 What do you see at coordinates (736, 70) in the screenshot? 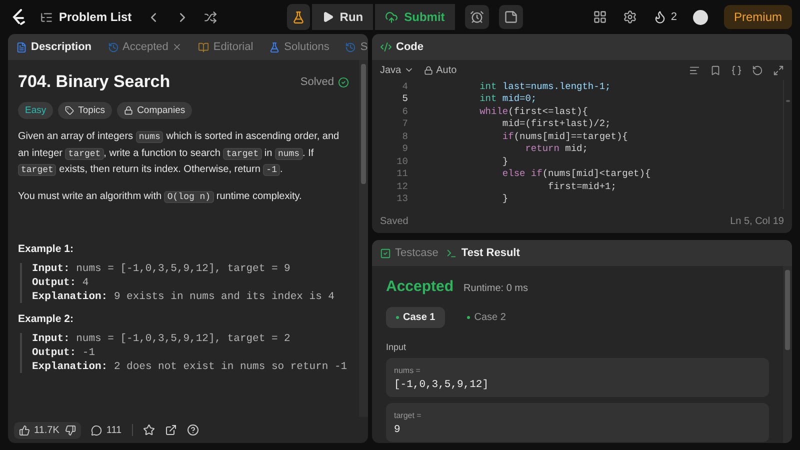
I see `braces-icon` at bounding box center [736, 70].